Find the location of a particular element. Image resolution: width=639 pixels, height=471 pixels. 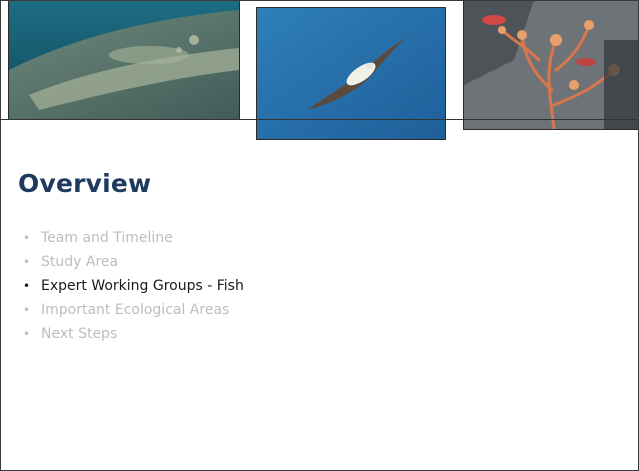

agenda-item-next-steps: • Next Steps is located at coordinates (133, 334).